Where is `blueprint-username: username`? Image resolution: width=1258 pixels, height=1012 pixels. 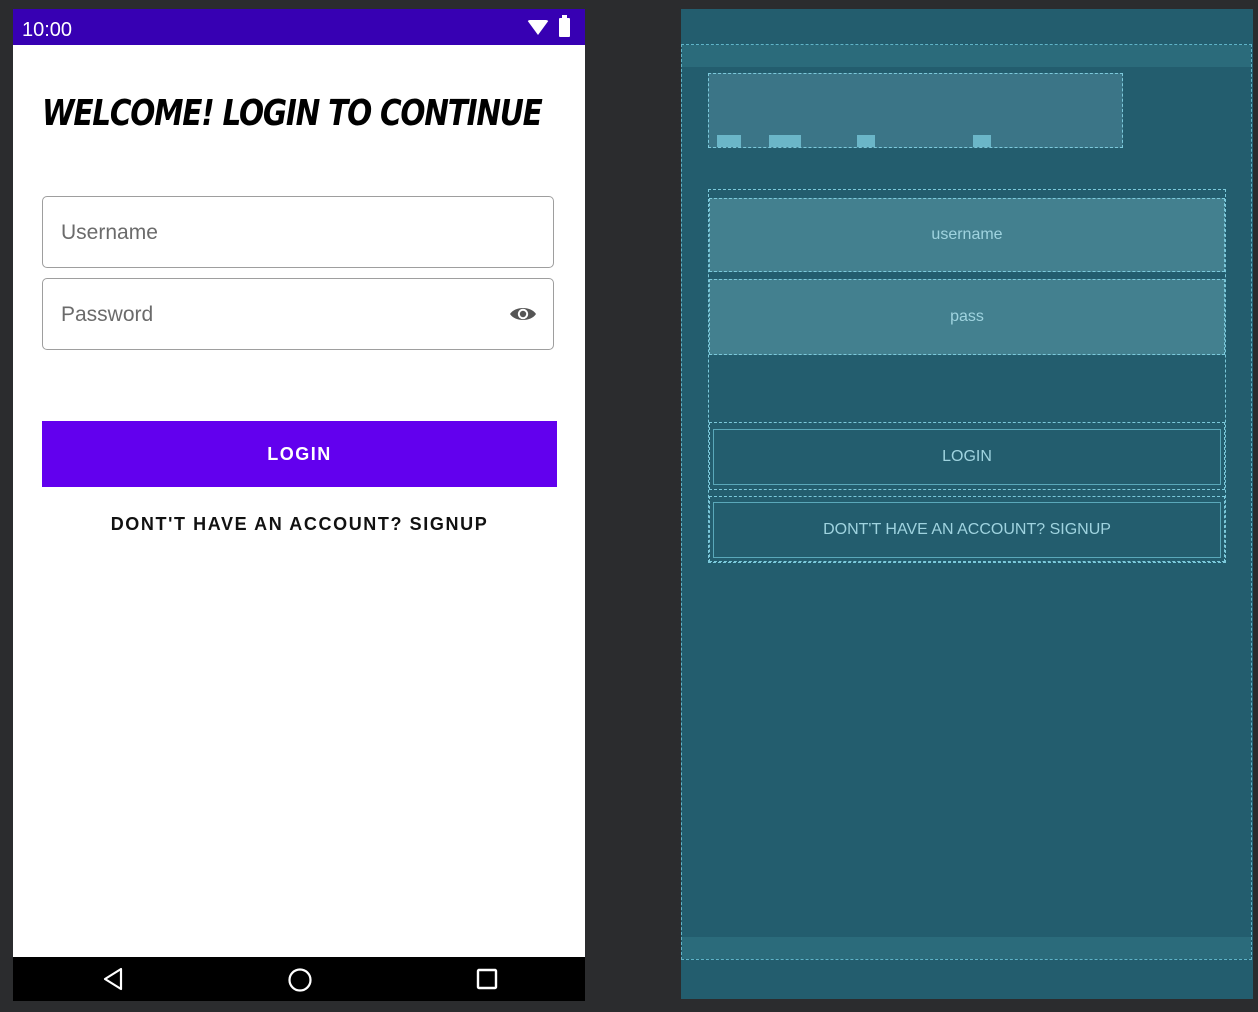 blueprint-username: username is located at coordinates (967, 235).